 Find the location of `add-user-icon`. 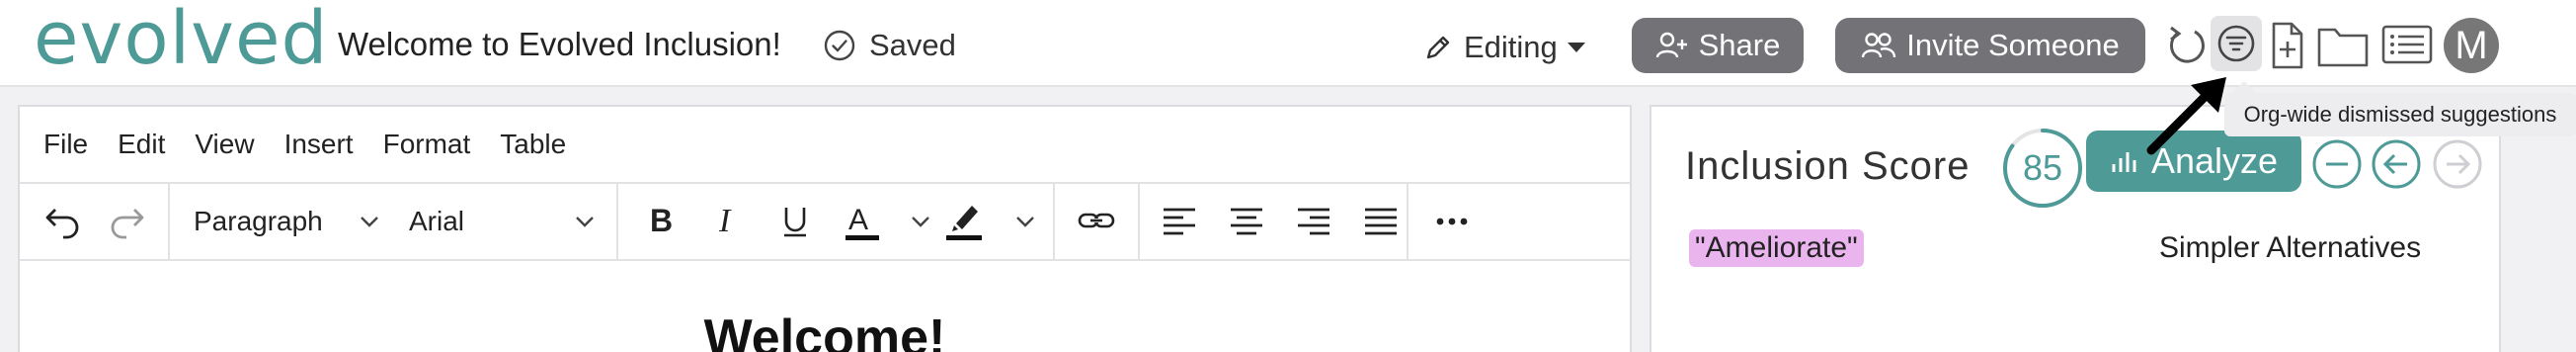

add-user-icon is located at coordinates (1671, 45).